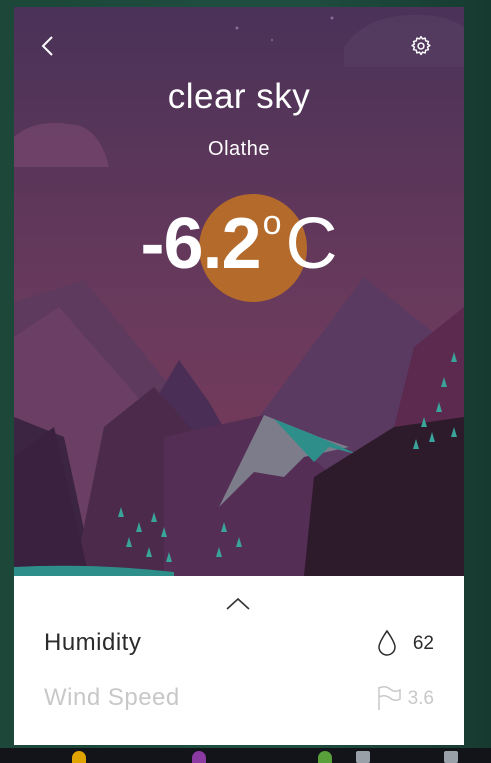 The width and height of the screenshot is (491, 763). Describe the element at coordinates (387, 642) in the screenshot. I see `droplet-icon` at that location.